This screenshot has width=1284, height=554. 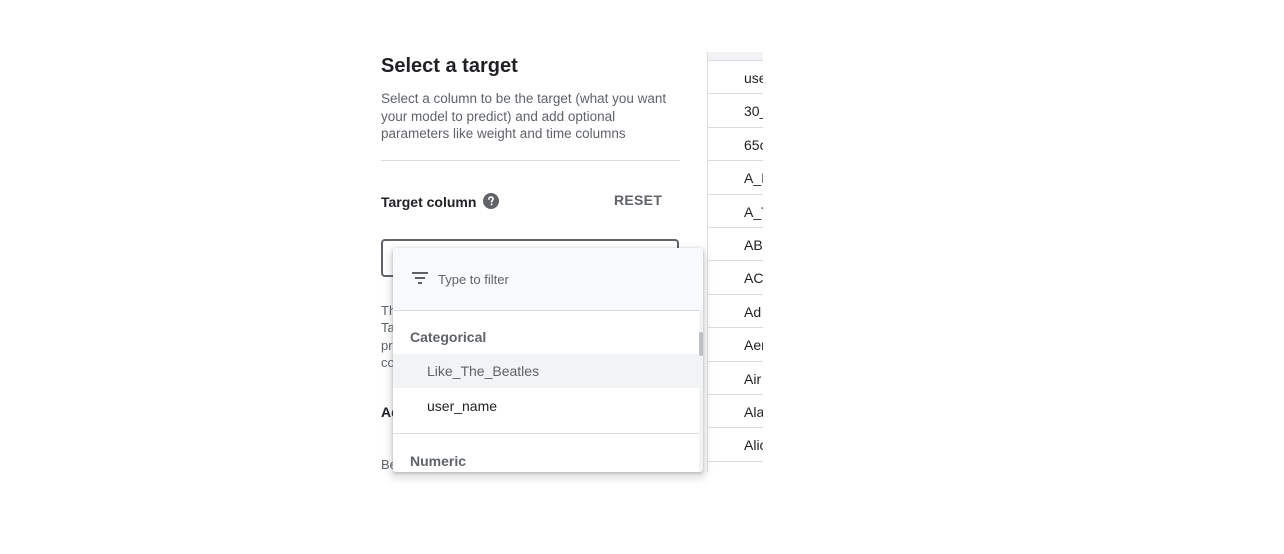 What do you see at coordinates (753, 278) in the screenshot?
I see `table-cell: AC` at bounding box center [753, 278].